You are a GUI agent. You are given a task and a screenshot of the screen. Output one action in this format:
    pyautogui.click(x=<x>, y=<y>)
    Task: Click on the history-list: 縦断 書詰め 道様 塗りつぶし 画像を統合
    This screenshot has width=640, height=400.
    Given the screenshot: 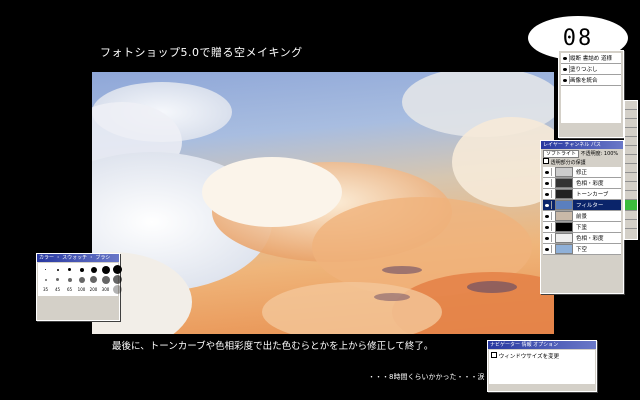 What is the action you would take?
    pyautogui.click(x=591, y=88)
    